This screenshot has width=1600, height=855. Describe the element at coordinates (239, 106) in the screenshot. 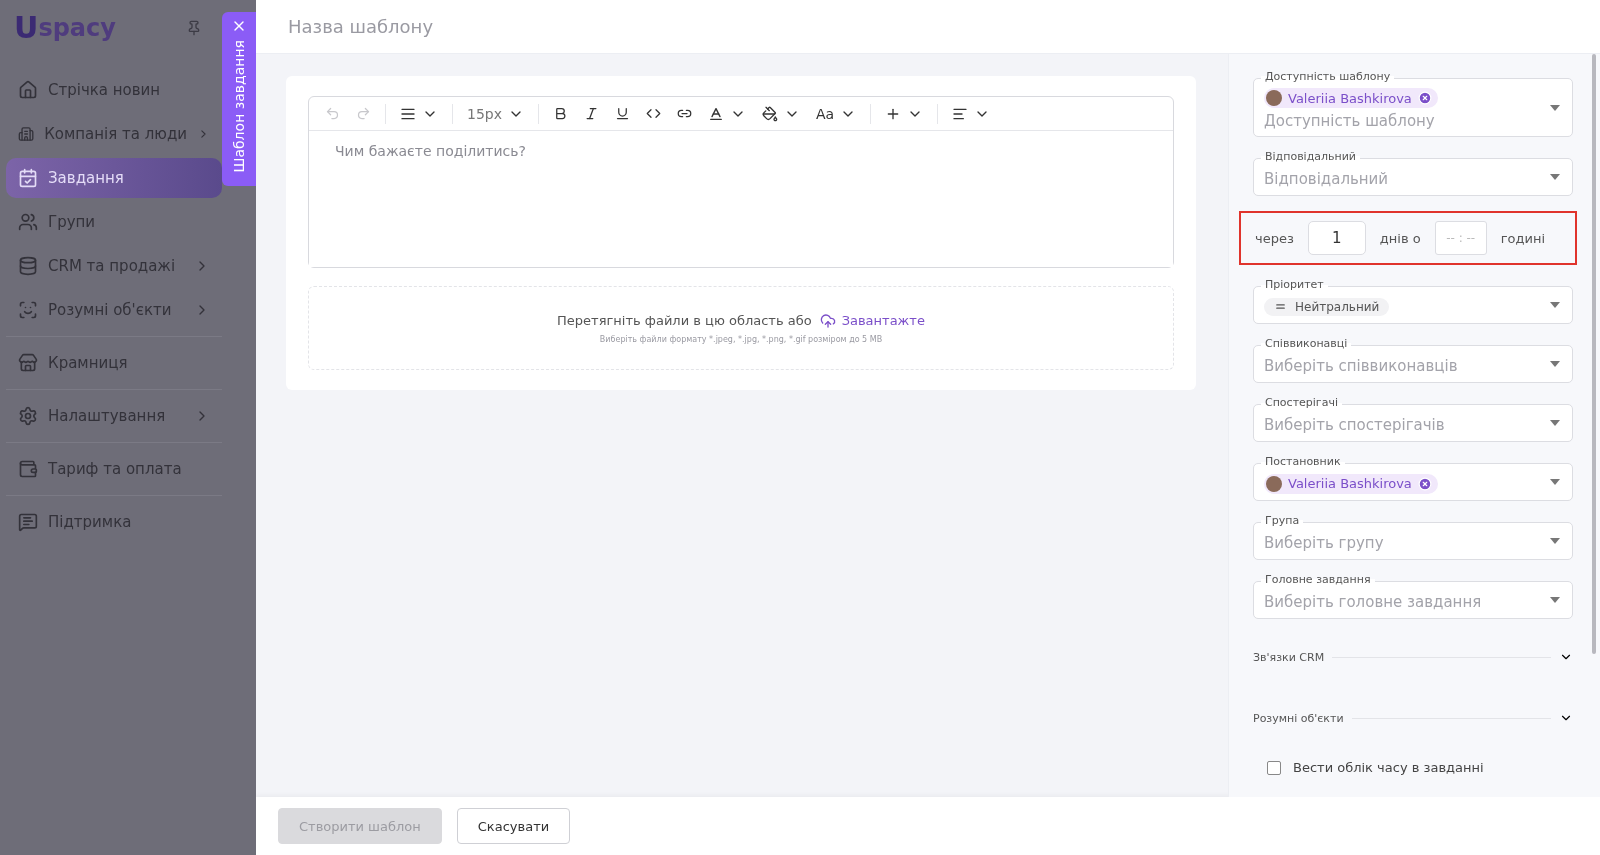

I see `side-tab-label: Шаблон завдання` at that location.